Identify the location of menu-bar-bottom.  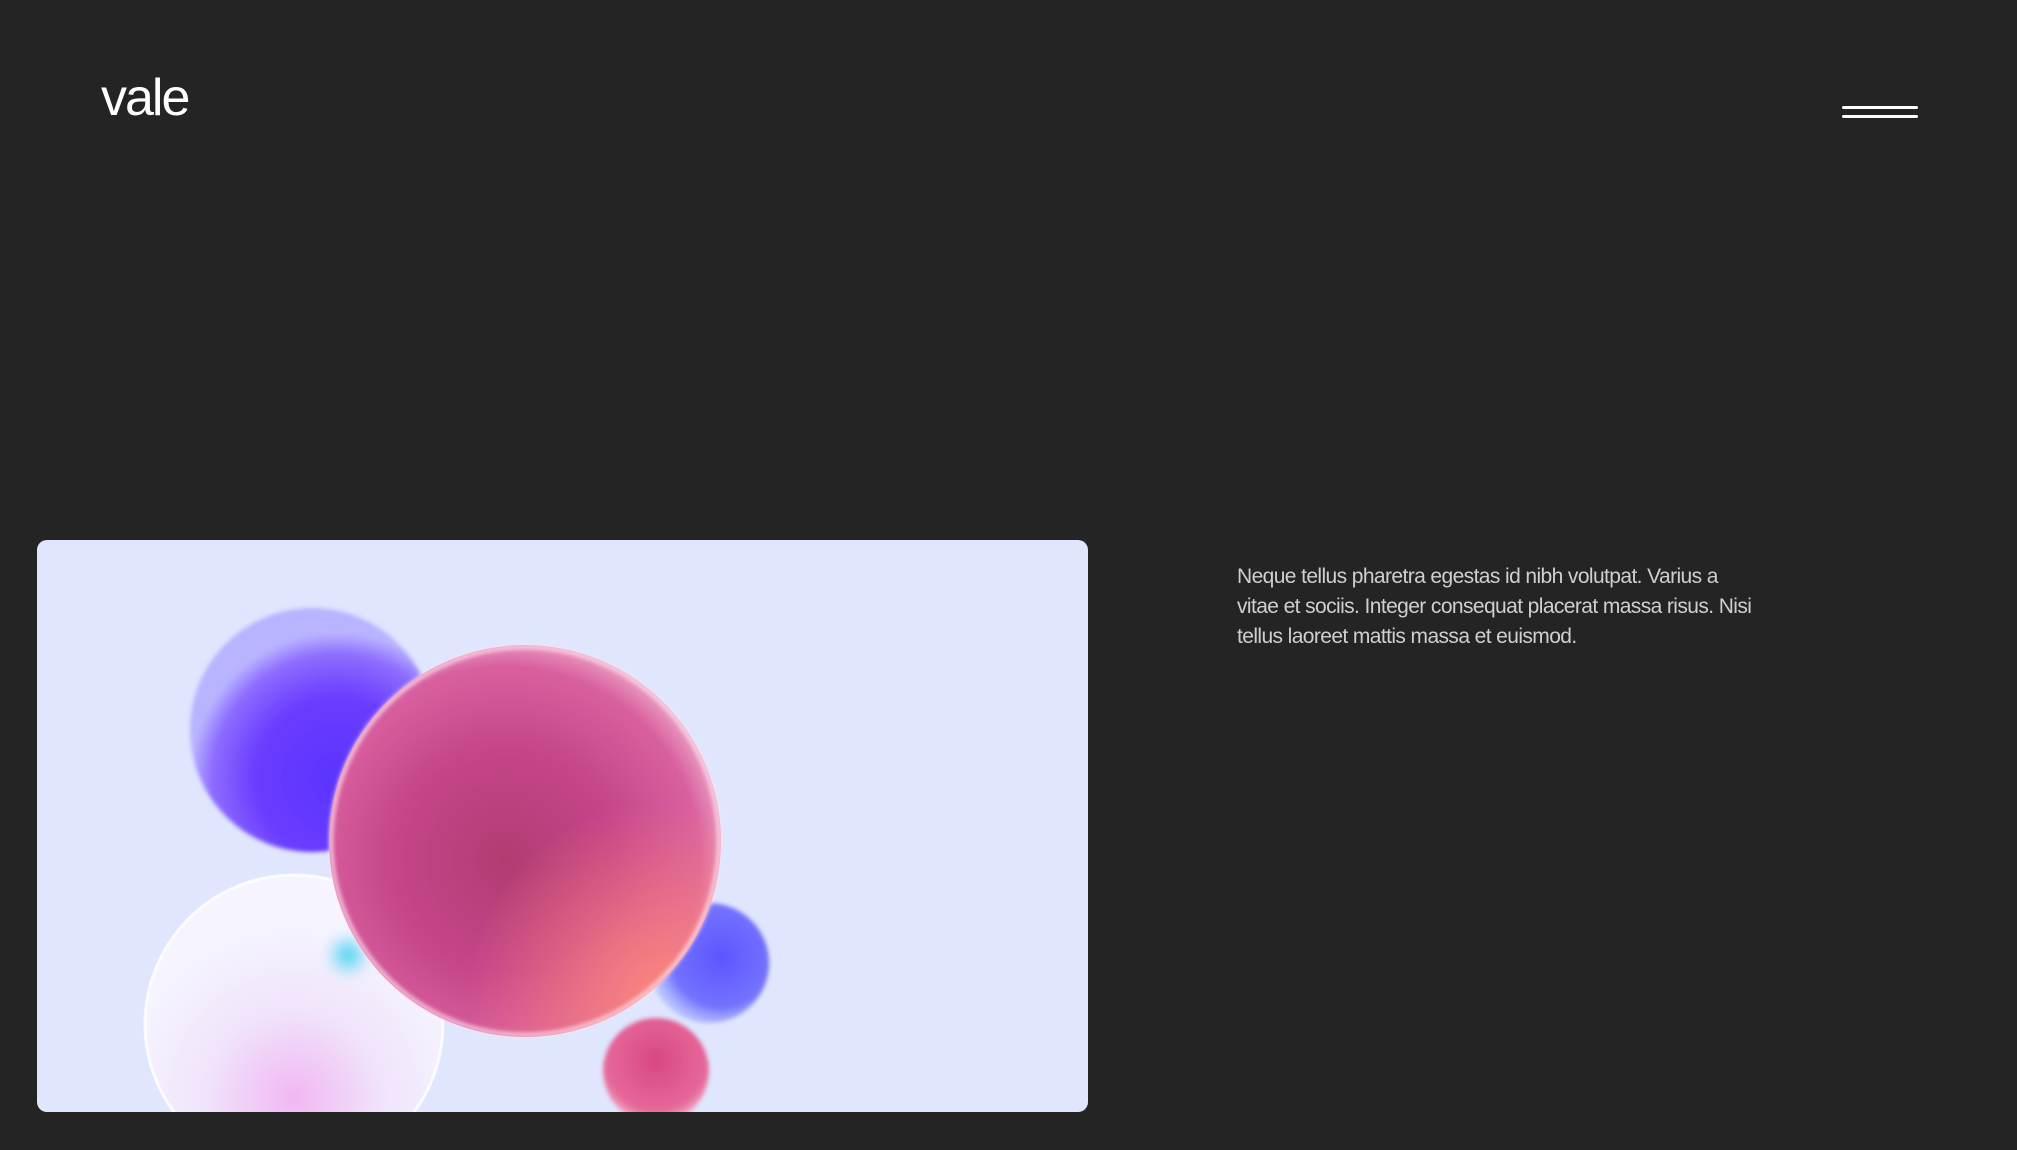
(1880, 116).